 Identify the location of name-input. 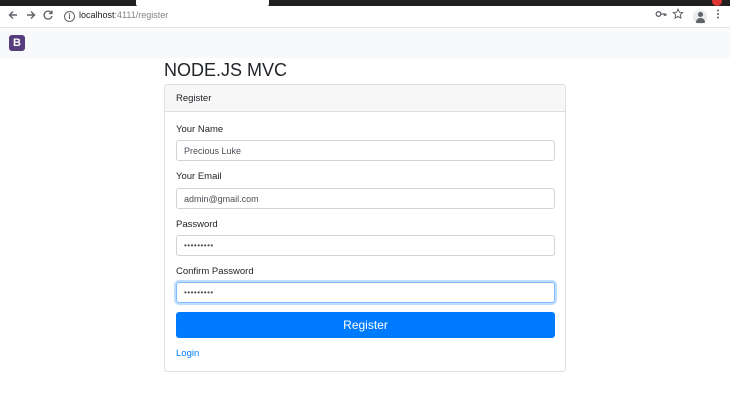
(365, 150).